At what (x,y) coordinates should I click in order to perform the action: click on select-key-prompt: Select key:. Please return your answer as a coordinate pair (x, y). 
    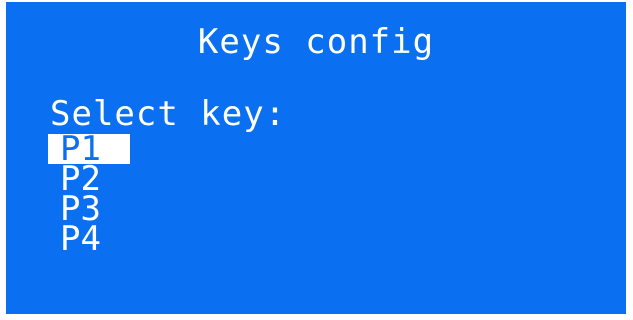
    Looking at the image, I should click on (168, 114).